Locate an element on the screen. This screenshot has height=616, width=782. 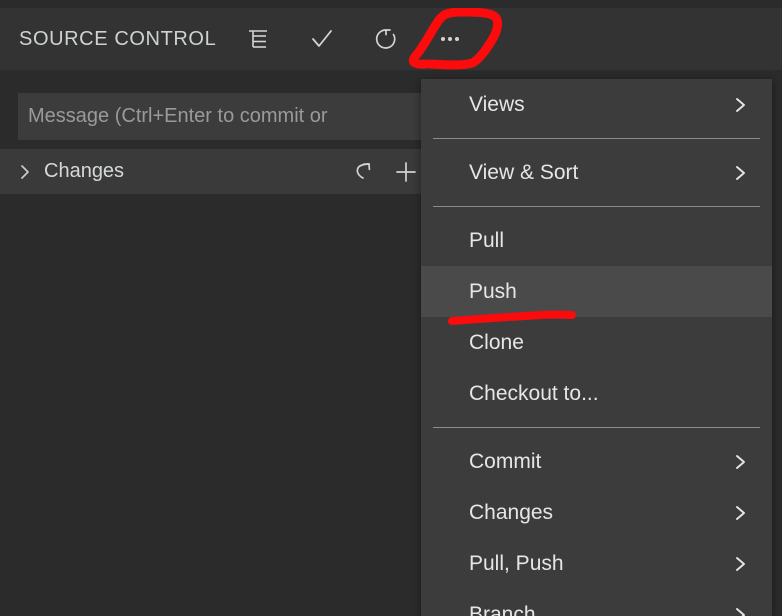
discard-all-changes-icon is located at coordinates (364, 172).